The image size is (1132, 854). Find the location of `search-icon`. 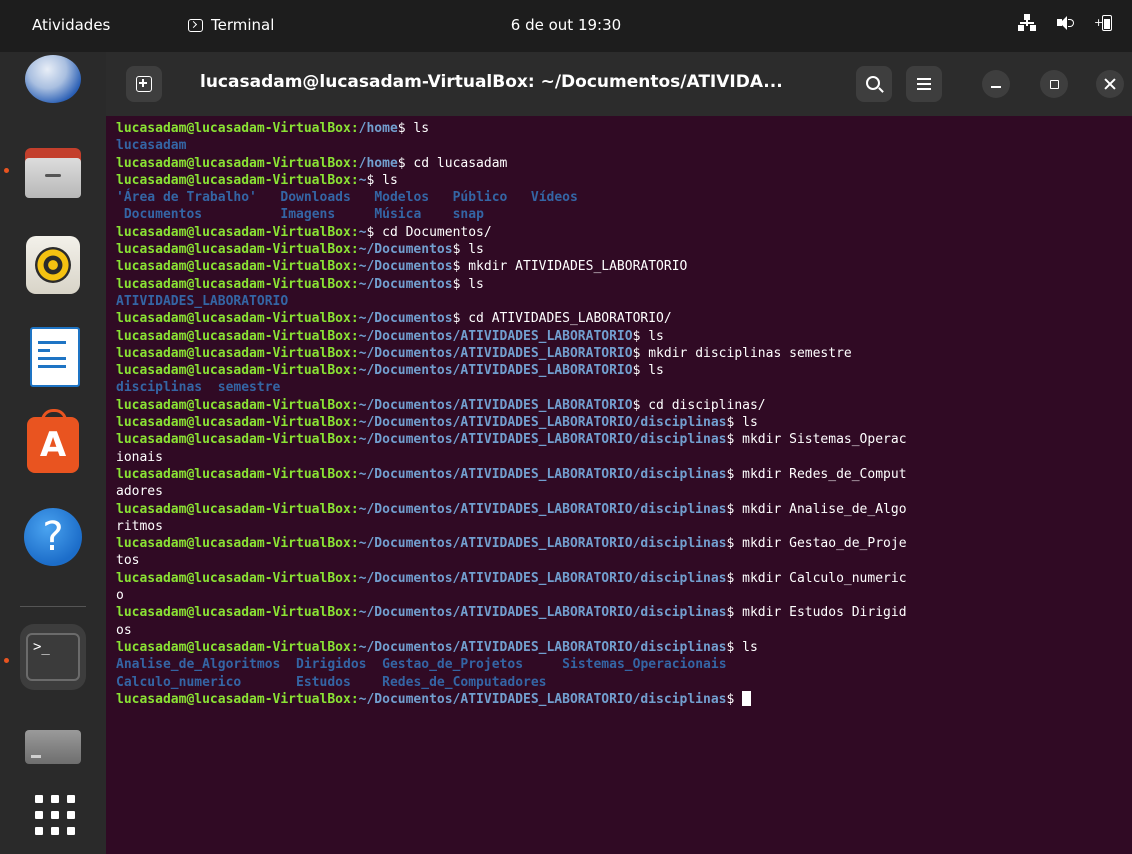

search-icon is located at coordinates (873, 83).